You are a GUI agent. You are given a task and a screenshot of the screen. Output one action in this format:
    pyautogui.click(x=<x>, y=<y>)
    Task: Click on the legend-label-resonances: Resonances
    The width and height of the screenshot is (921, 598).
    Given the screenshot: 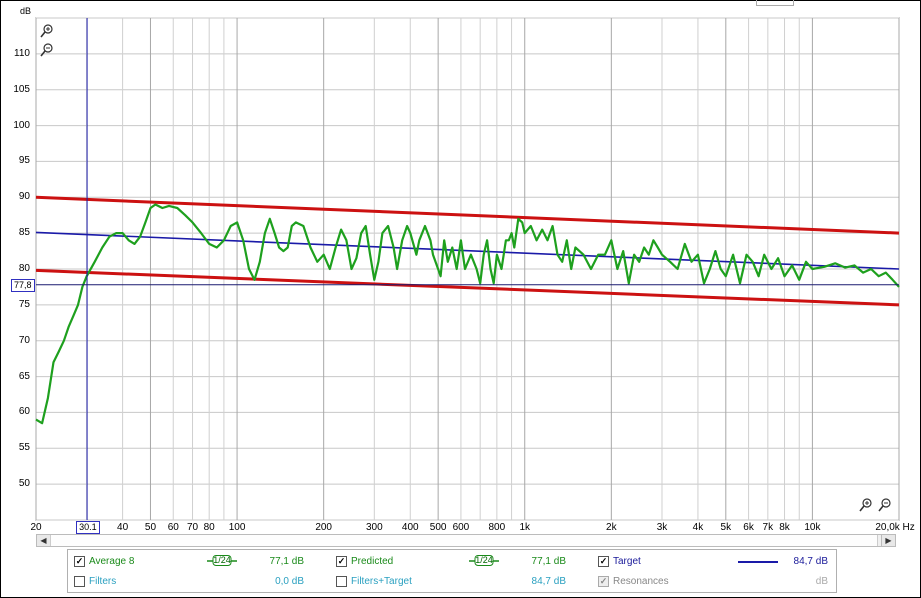 What is the action you would take?
    pyautogui.click(x=641, y=581)
    